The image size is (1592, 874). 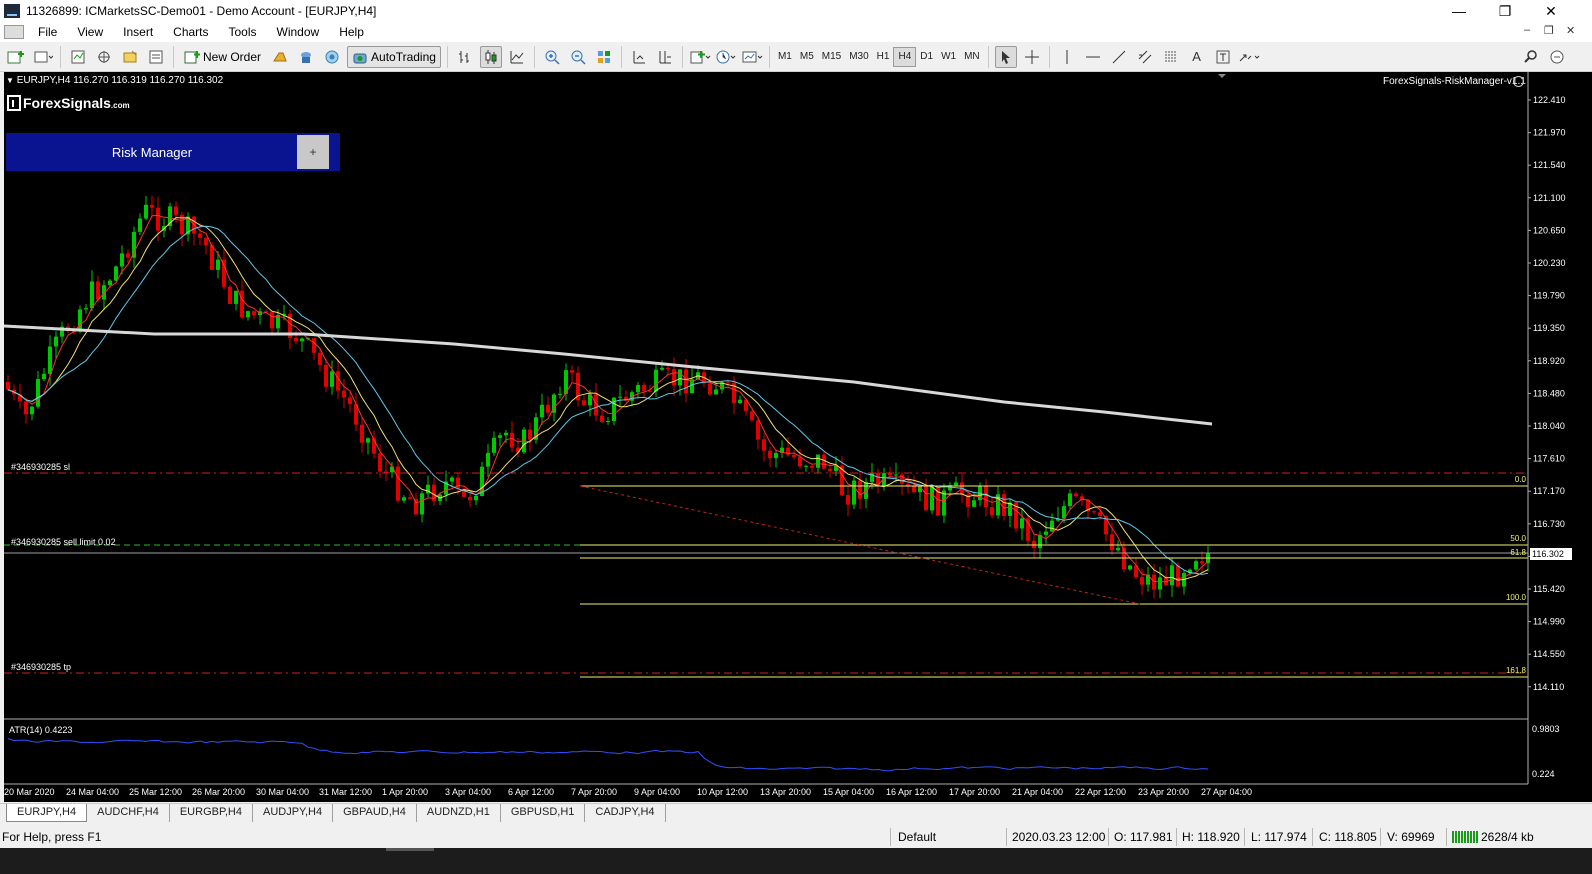 I want to click on tab-audnzd-h1: AUDNZD,H1, so click(x=459, y=813).